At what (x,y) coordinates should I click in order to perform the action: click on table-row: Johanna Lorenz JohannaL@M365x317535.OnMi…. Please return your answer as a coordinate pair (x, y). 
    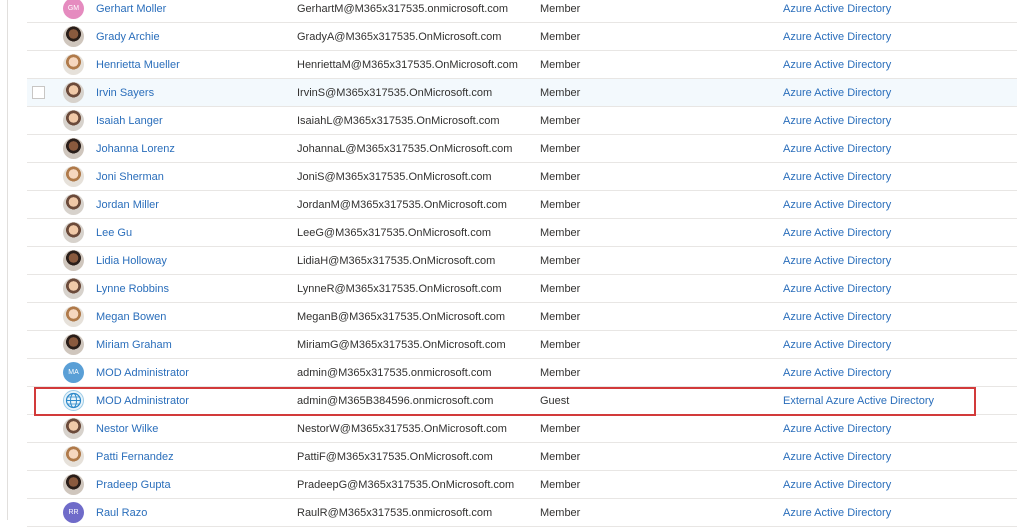
    Looking at the image, I should click on (522, 149).